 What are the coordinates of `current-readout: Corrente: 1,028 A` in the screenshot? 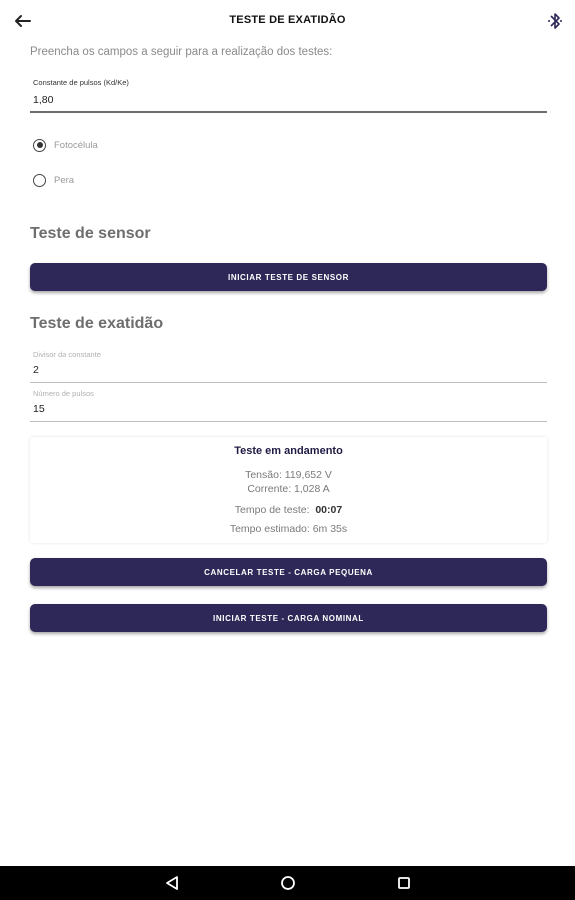 It's located at (288, 489).